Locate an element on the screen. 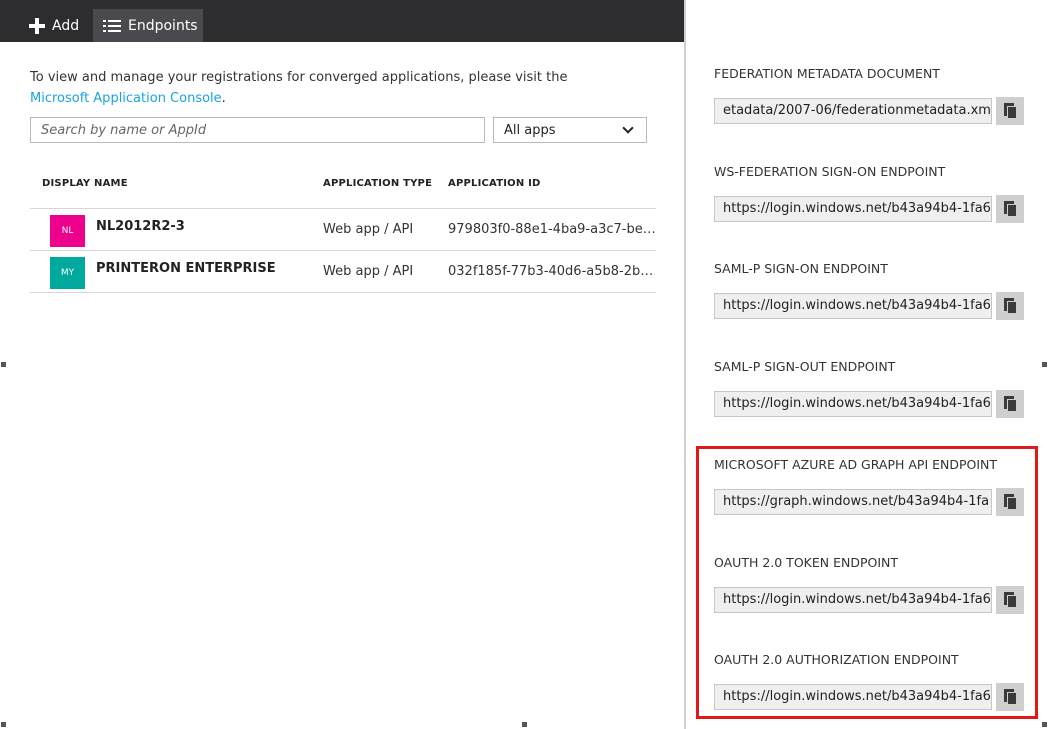 This screenshot has height=729, width=1048. add-button: Add is located at coordinates (59, 25).